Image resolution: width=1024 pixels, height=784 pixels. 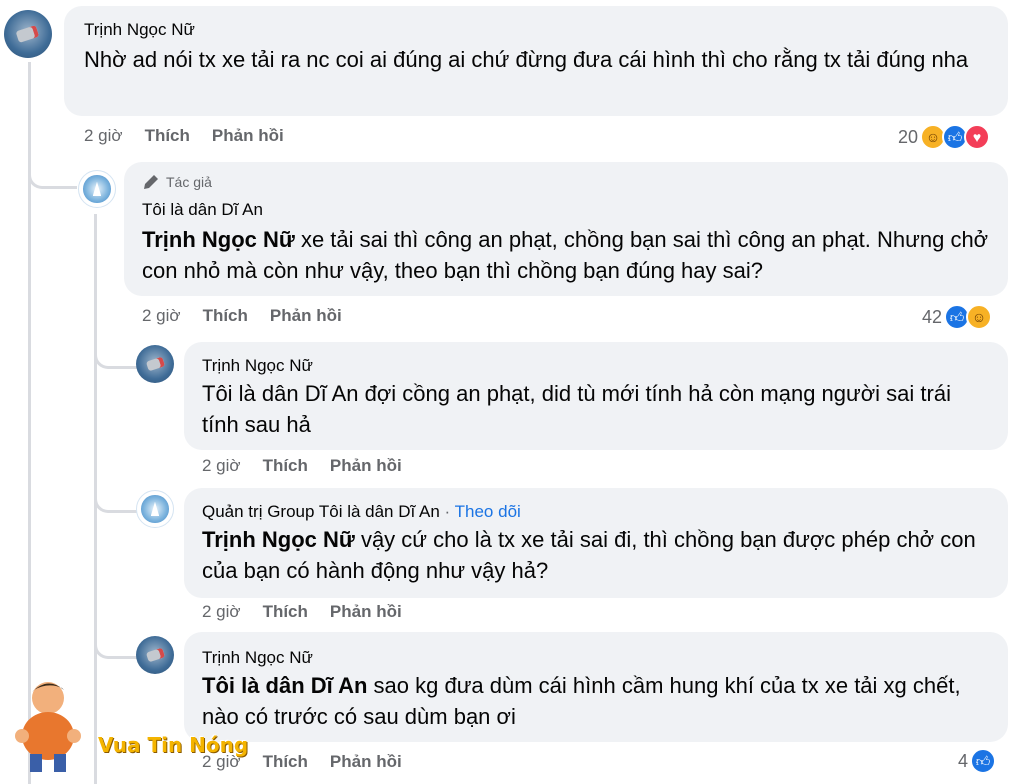 I want to click on reaction-count: 42, so click(x=932, y=316).